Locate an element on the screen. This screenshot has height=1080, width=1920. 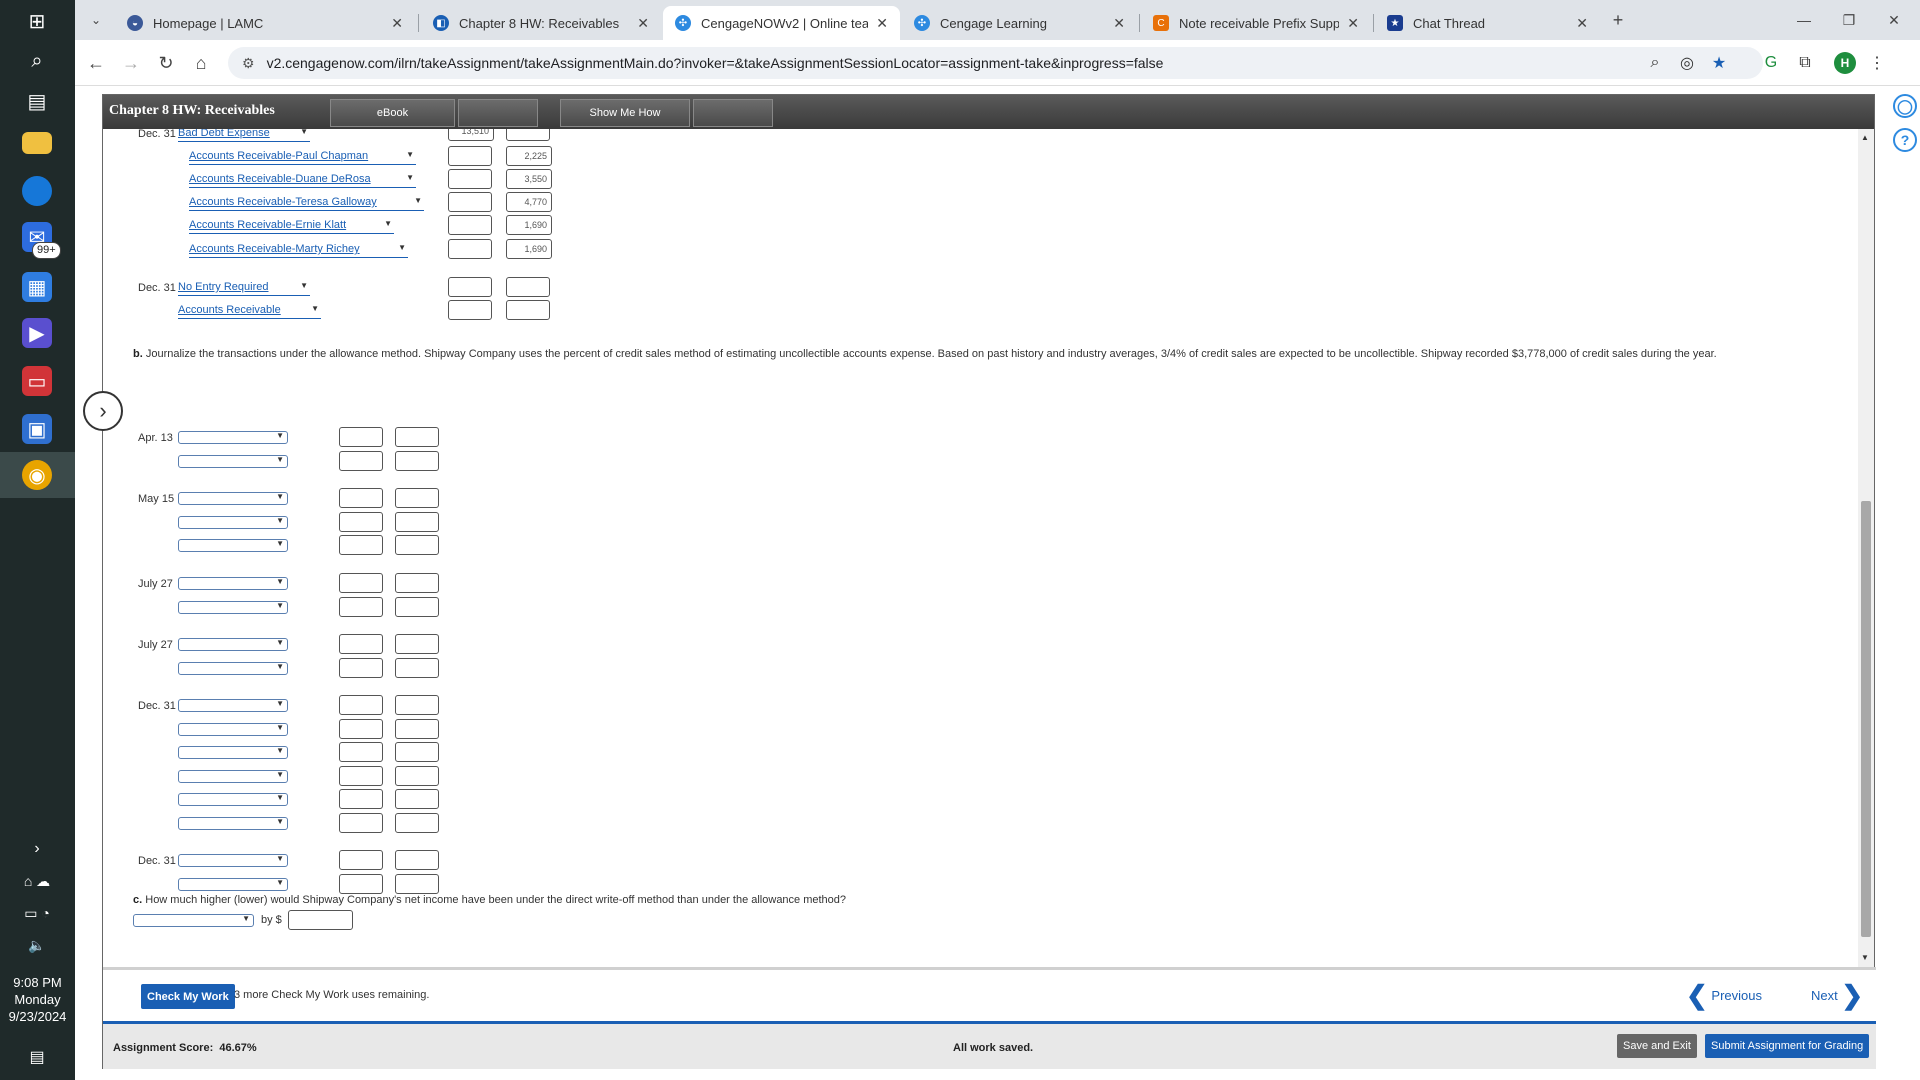
clock: 9:08 PM Monday 9/23/2024 is located at coordinates (37, 999).